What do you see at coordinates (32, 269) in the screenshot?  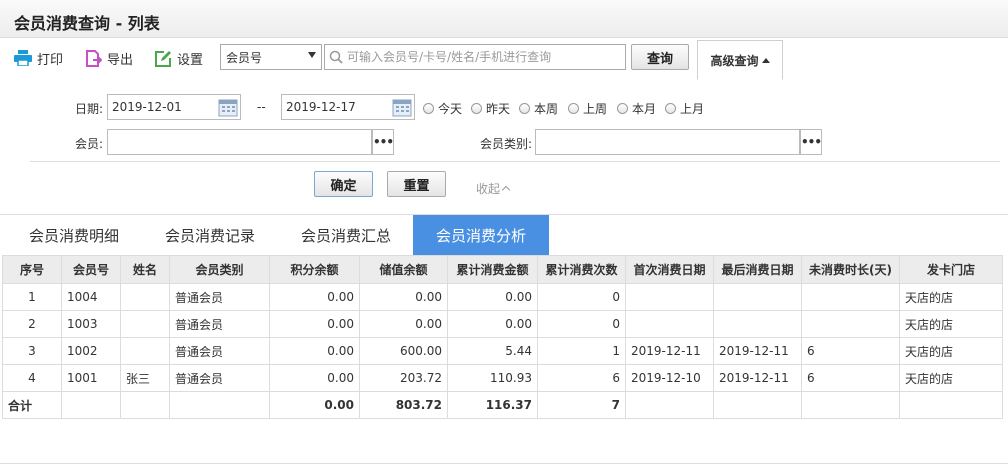 I see `column-header: 序号` at bounding box center [32, 269].